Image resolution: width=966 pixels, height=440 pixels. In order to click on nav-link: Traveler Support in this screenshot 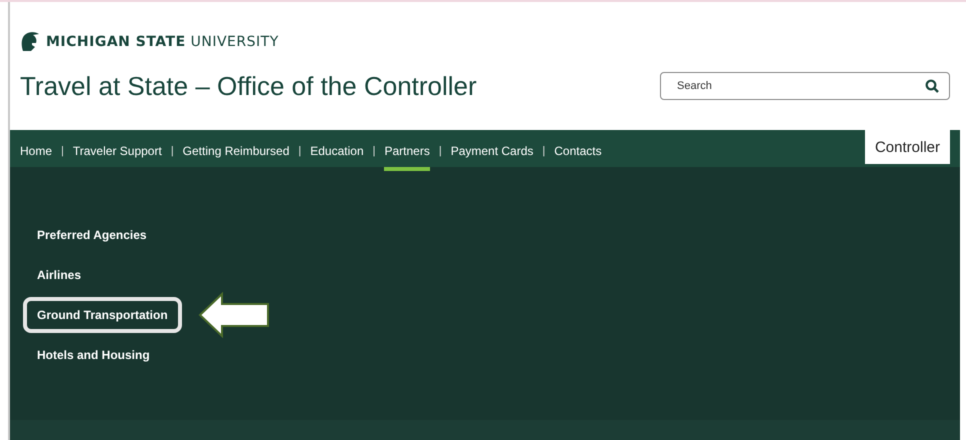, I will do `click(117, 150)`.